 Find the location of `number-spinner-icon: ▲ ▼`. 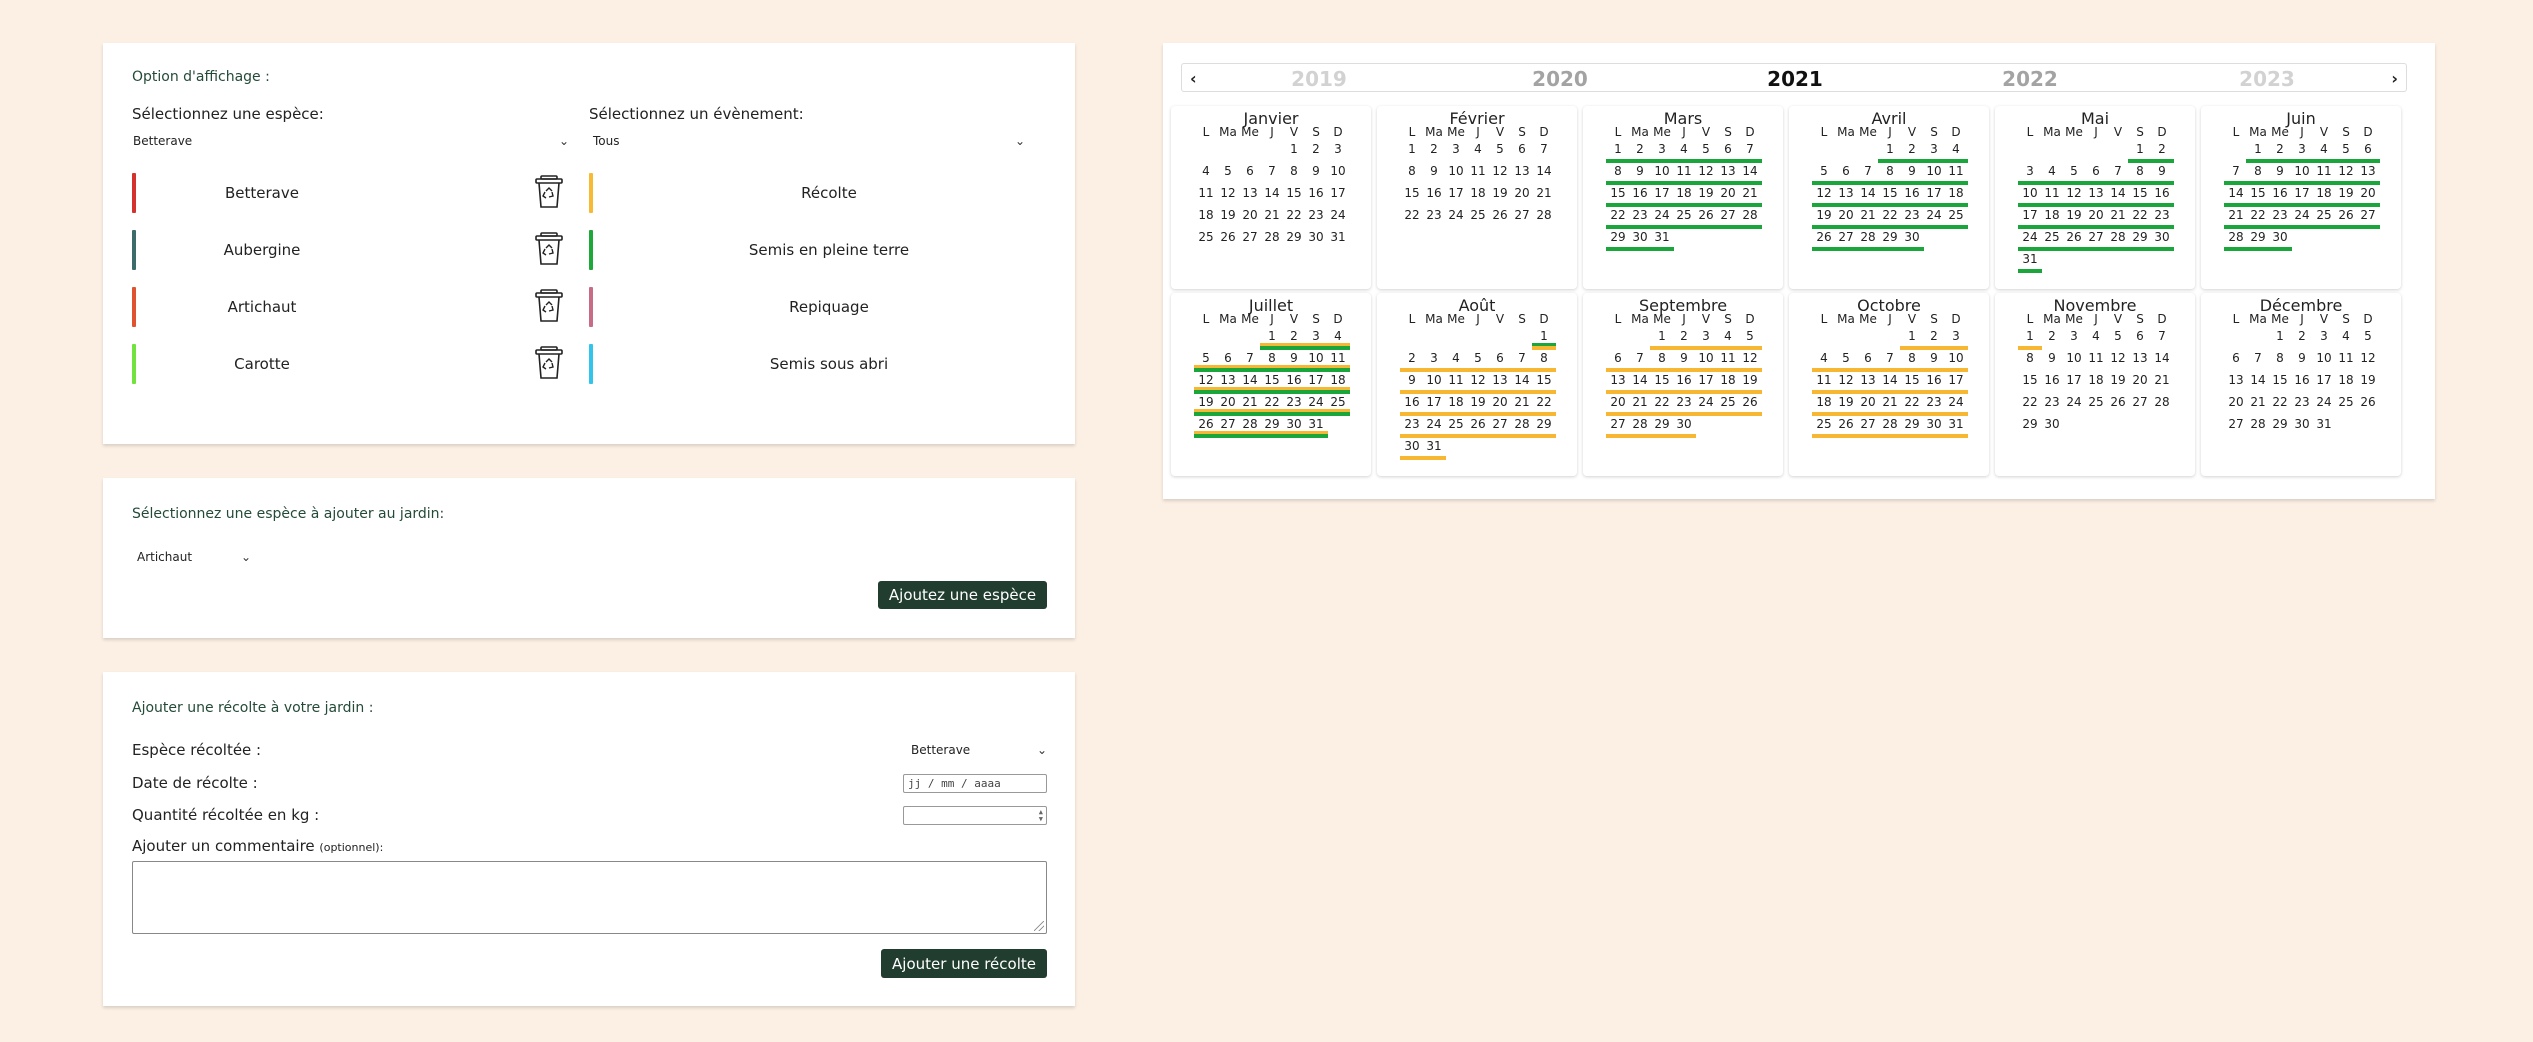

number-spinner-icon: ▲ ▼ is located at coordinates (1041, 816).